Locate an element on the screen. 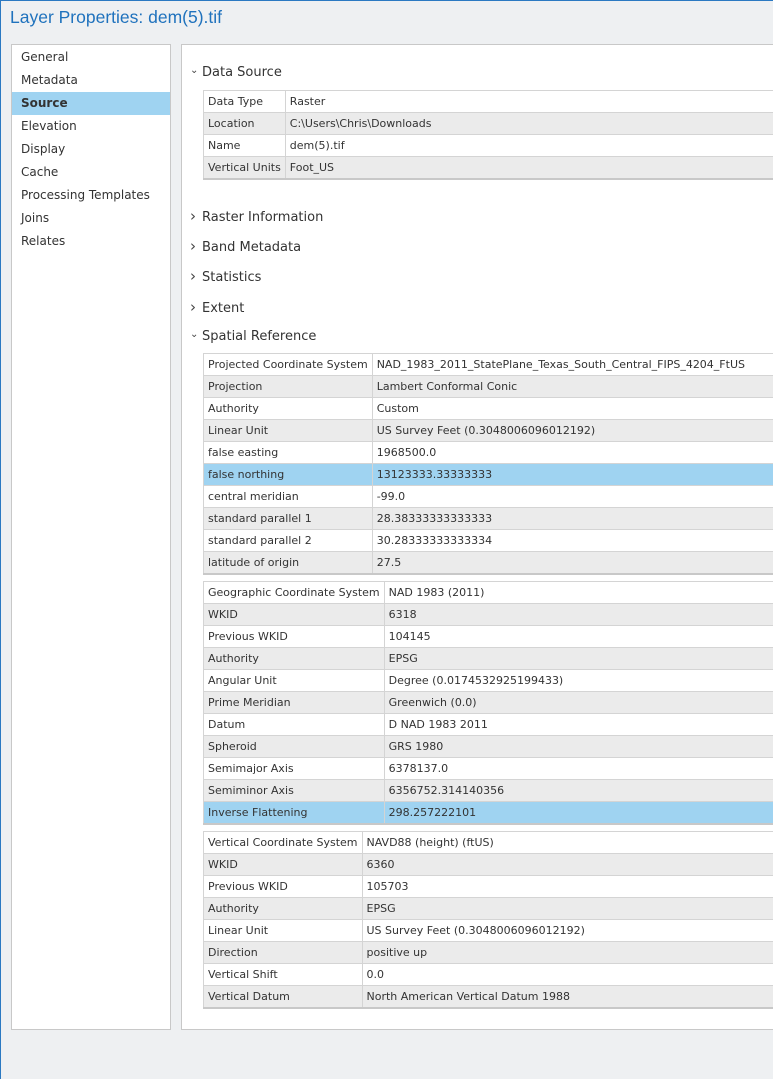 This screenshot has width=773, height=1079. table-row: Name dem(5).tif is located at coordinates (488, 145).